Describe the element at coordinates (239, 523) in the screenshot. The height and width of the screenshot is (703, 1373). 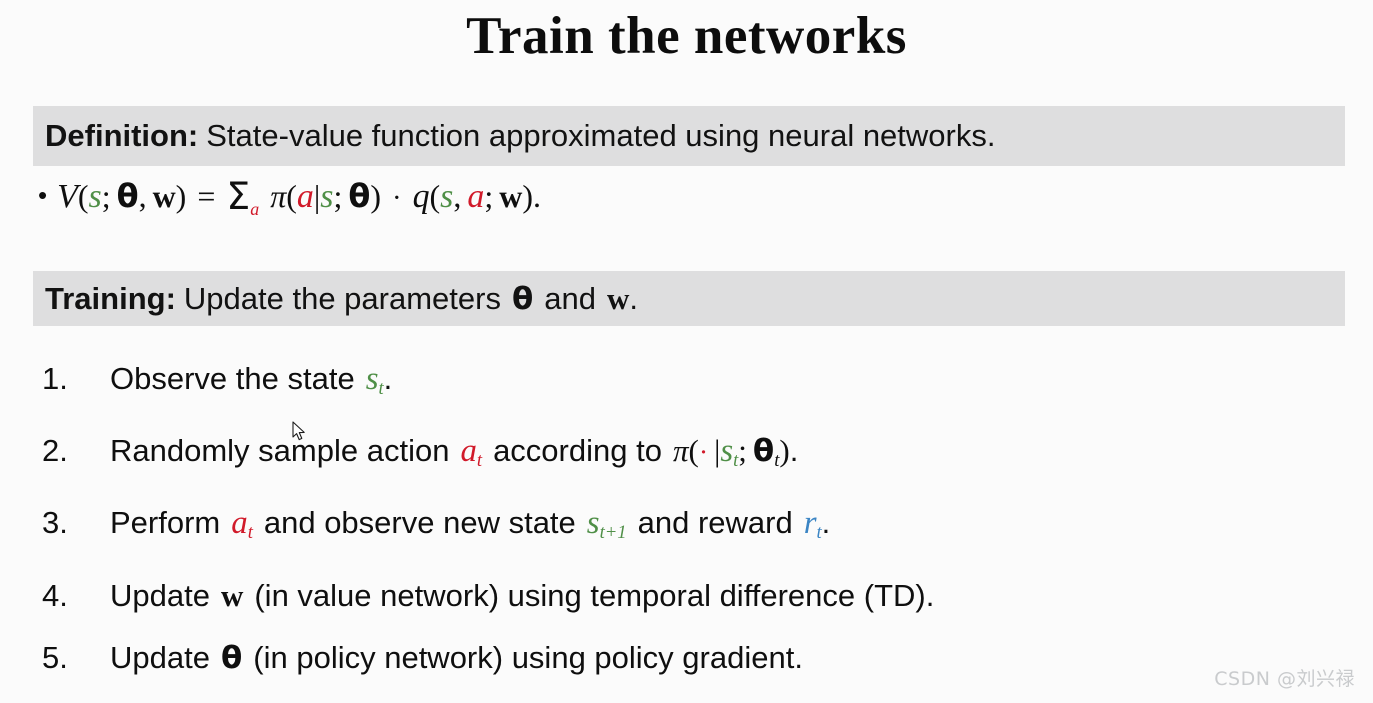
I see `step3-action-symbol: a` at that location.